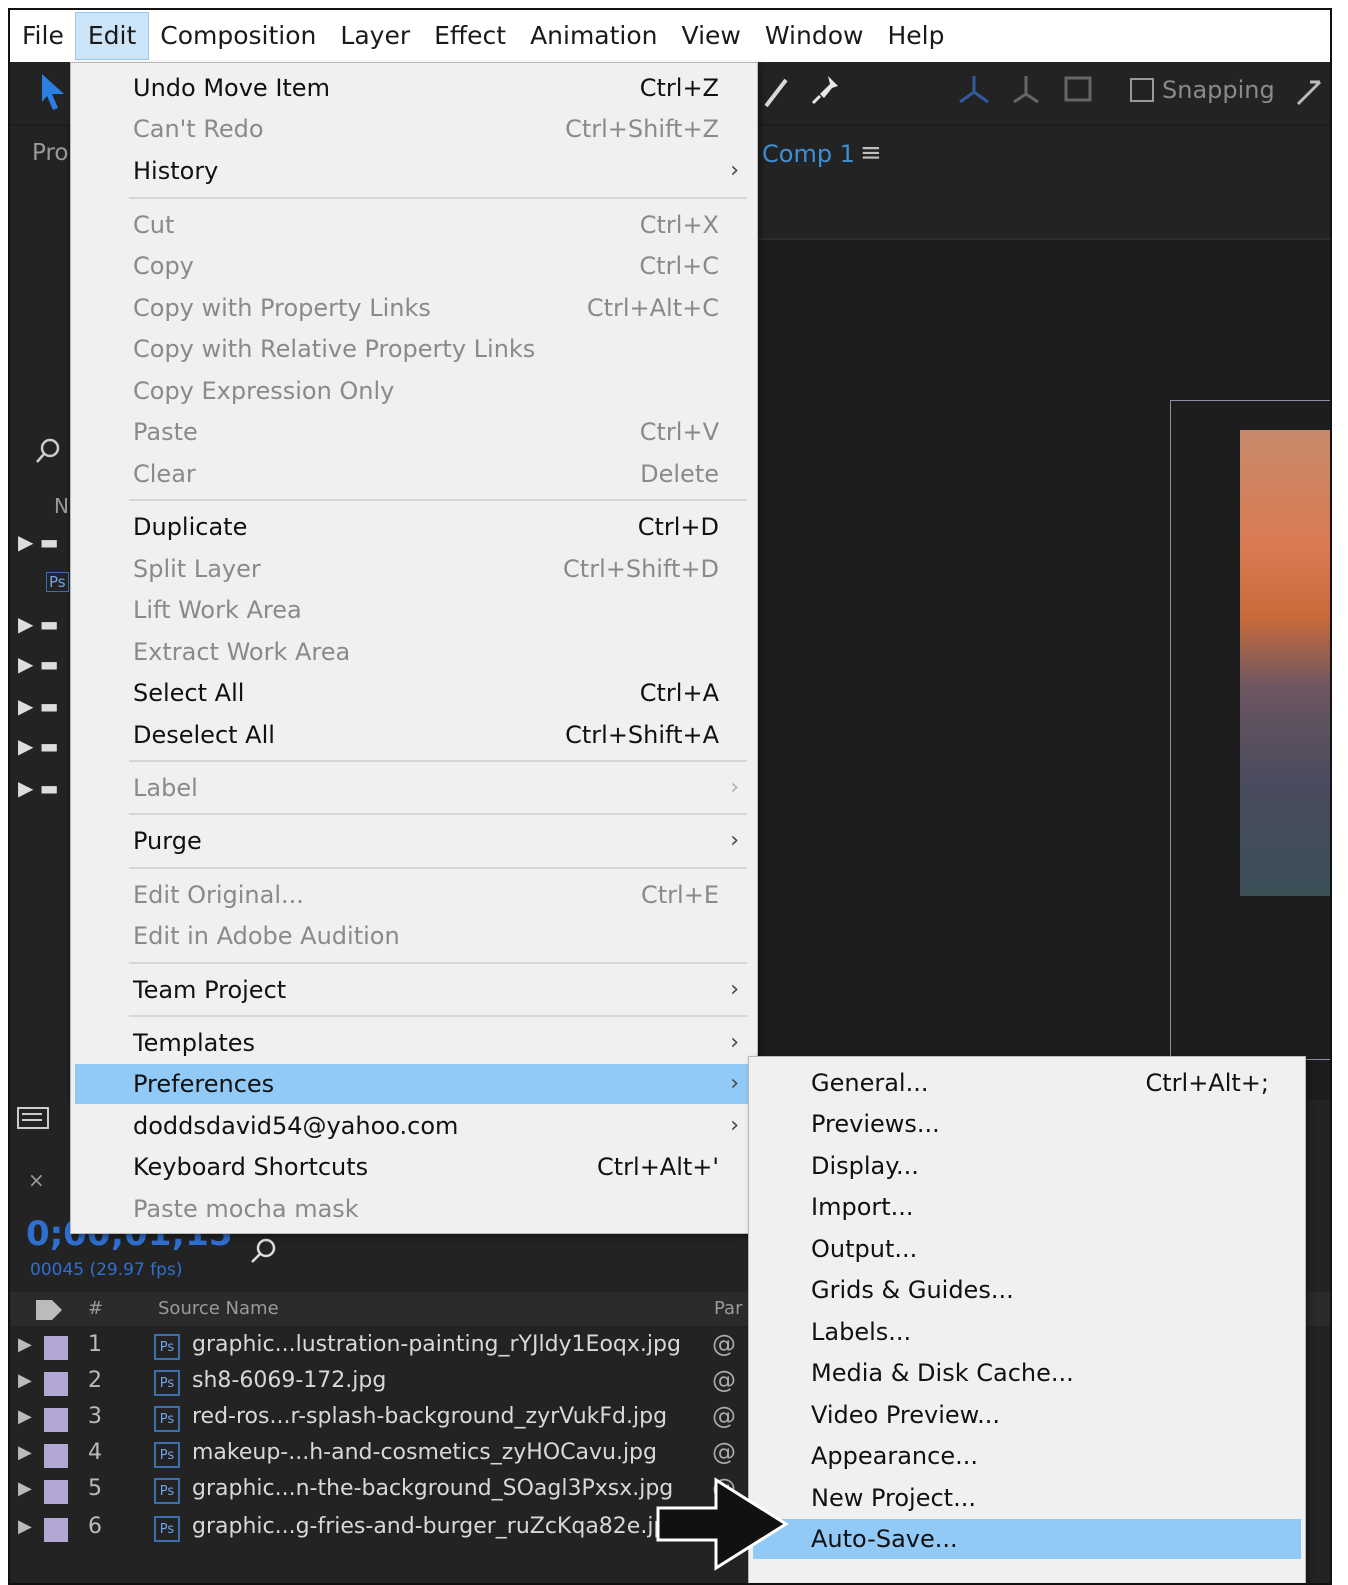 Image resolution: width=1348 pixels, height=1585 pixels. What do you see at coordinates (413, 1084) in the screenshot?
I see `menu-item-preferences: Preferences ›` at bounding box center [413, 1084].